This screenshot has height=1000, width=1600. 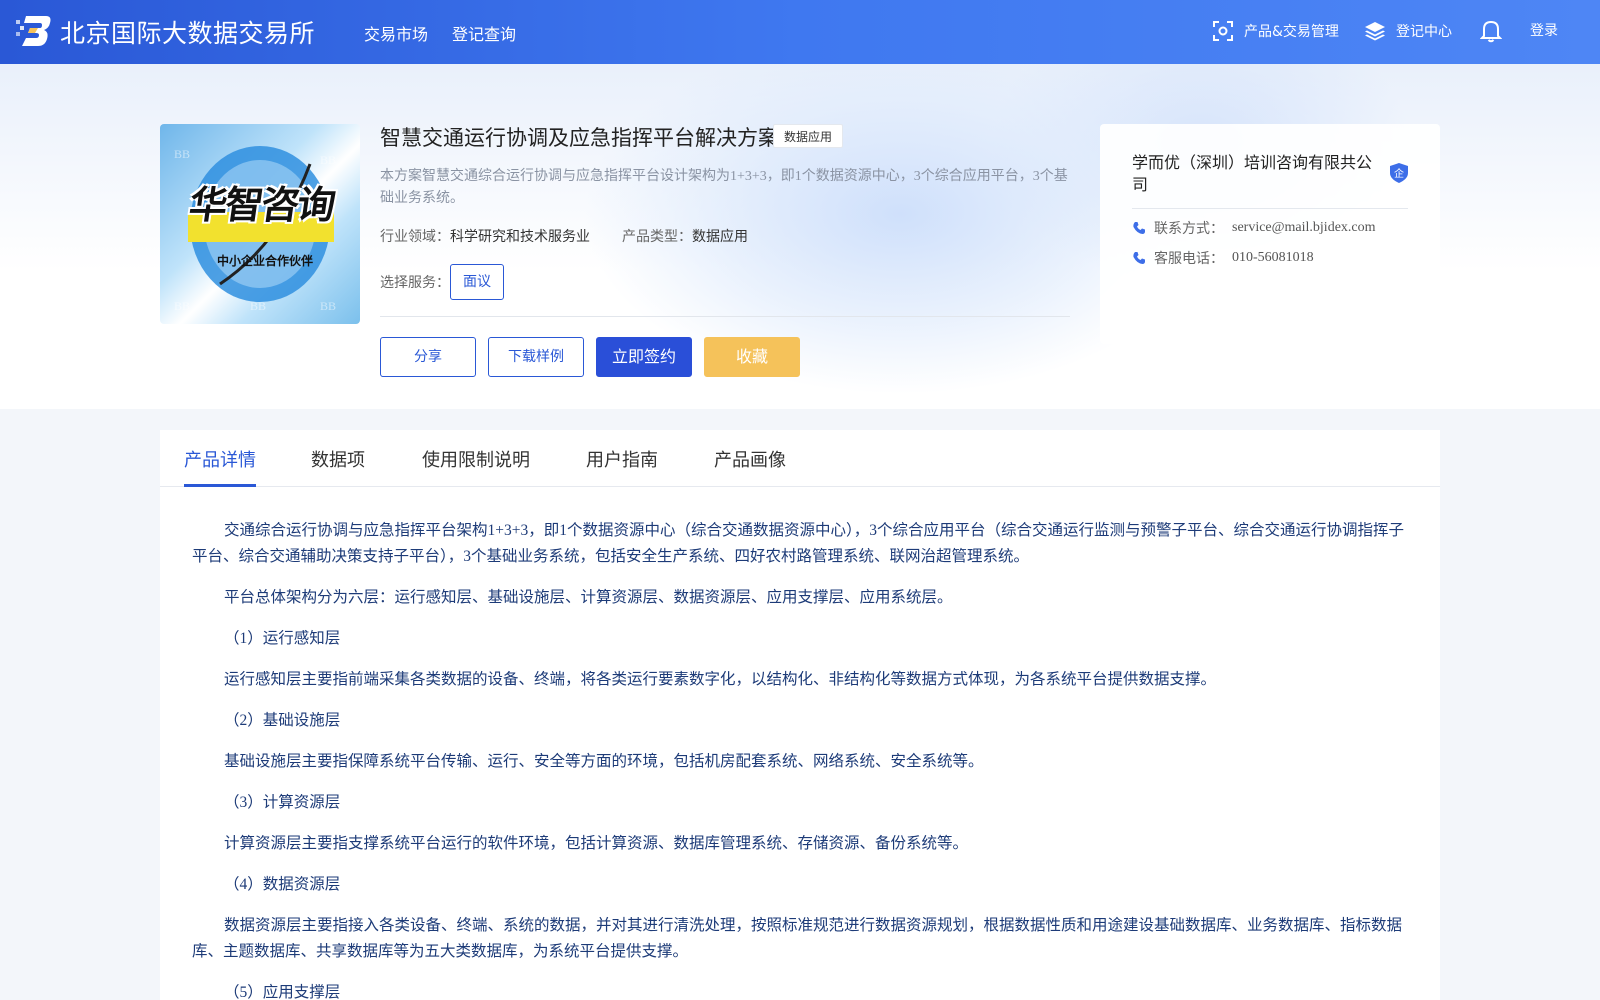 What do you see at coordinates (808, 136) in the screenshot?
I see `product-category-tag: 数据应用` at bounding box center [808, 136].